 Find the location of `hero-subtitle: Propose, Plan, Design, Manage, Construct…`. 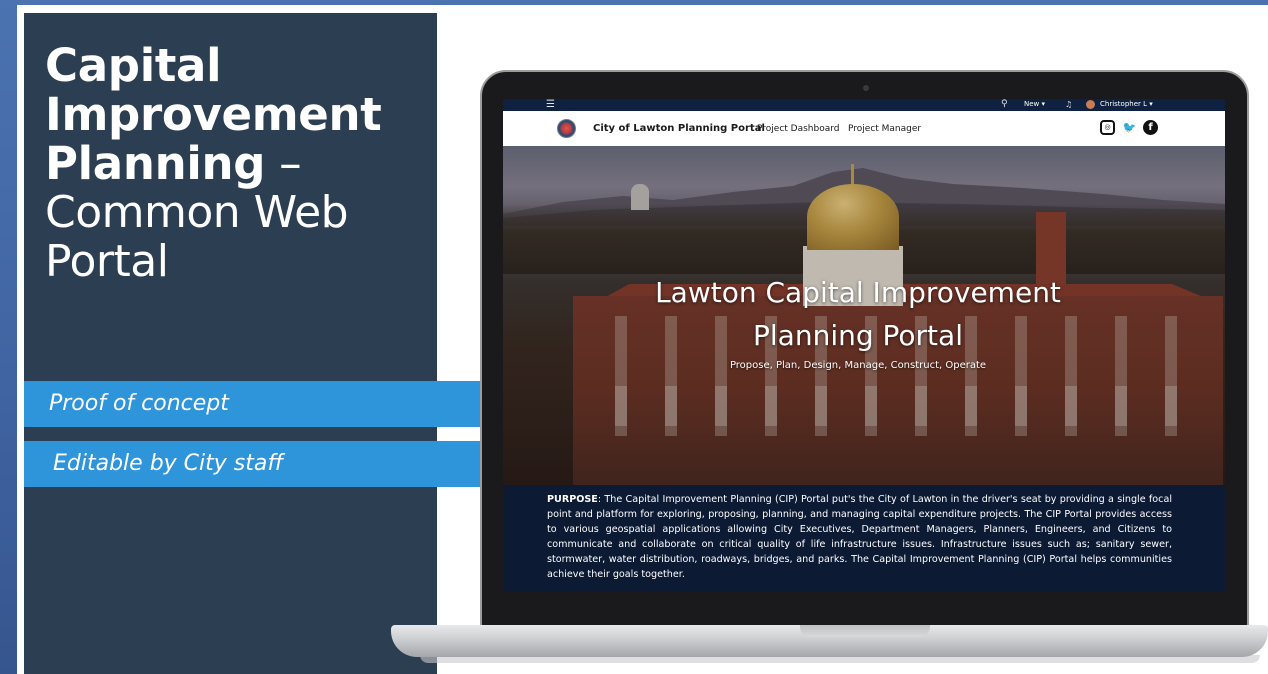

hero-subtitle: Propose, Plan, Design, Manage, Construct… is located at coordinates (858, 365).